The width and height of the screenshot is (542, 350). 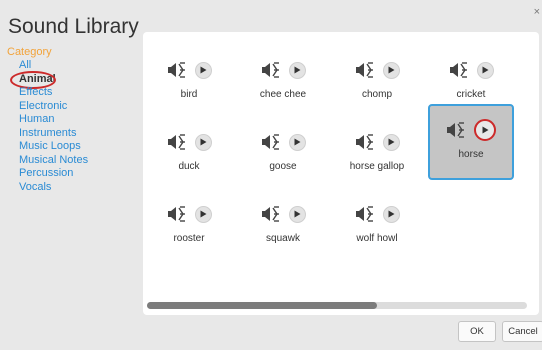 What do you see at coordinates (376, 94) in the screenshot?
I see `sound-label: chomp` at bounding box center [376, 94].